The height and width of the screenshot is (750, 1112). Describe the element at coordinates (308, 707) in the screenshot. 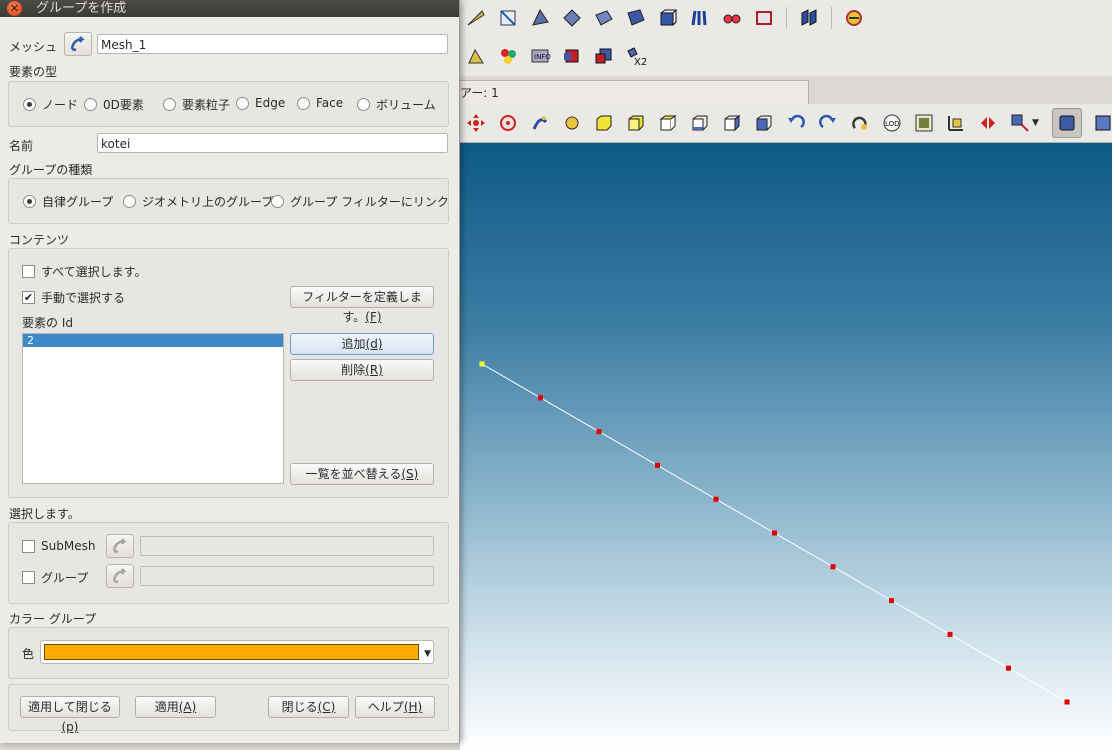

I see `close-button: 閉じる(C)` at that location.